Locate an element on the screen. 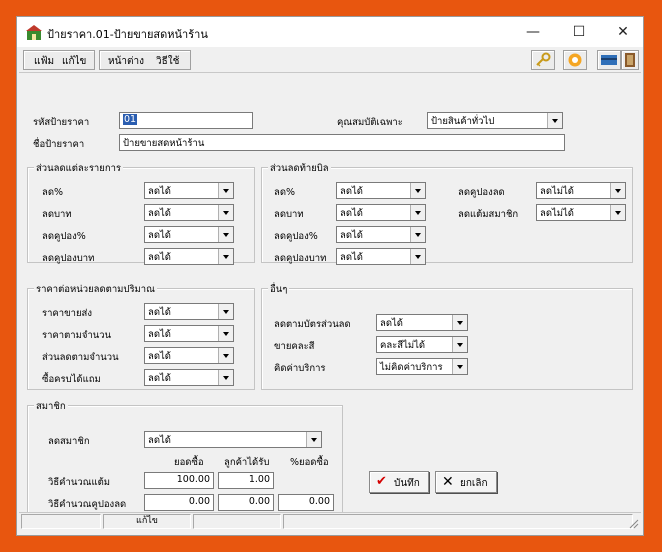  coupon-method-label: วิธีคำนวณคูปองลด is located at coordinates (87, 504).